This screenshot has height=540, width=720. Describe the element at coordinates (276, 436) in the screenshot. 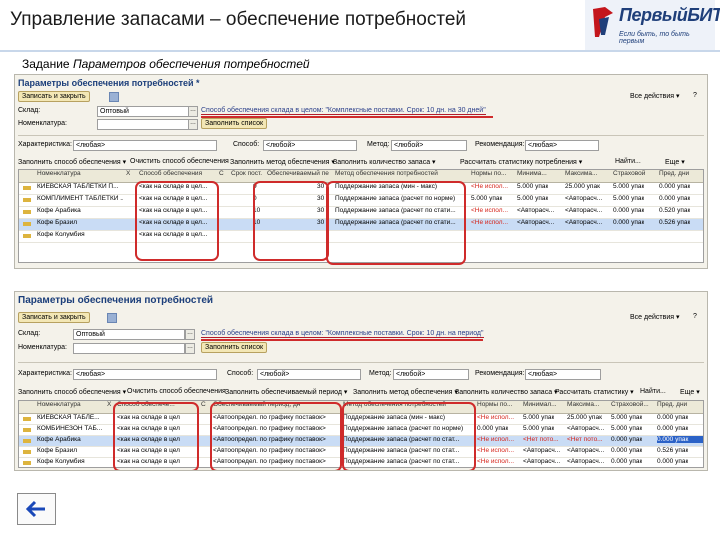

I see `highlight-period-column` at that location.